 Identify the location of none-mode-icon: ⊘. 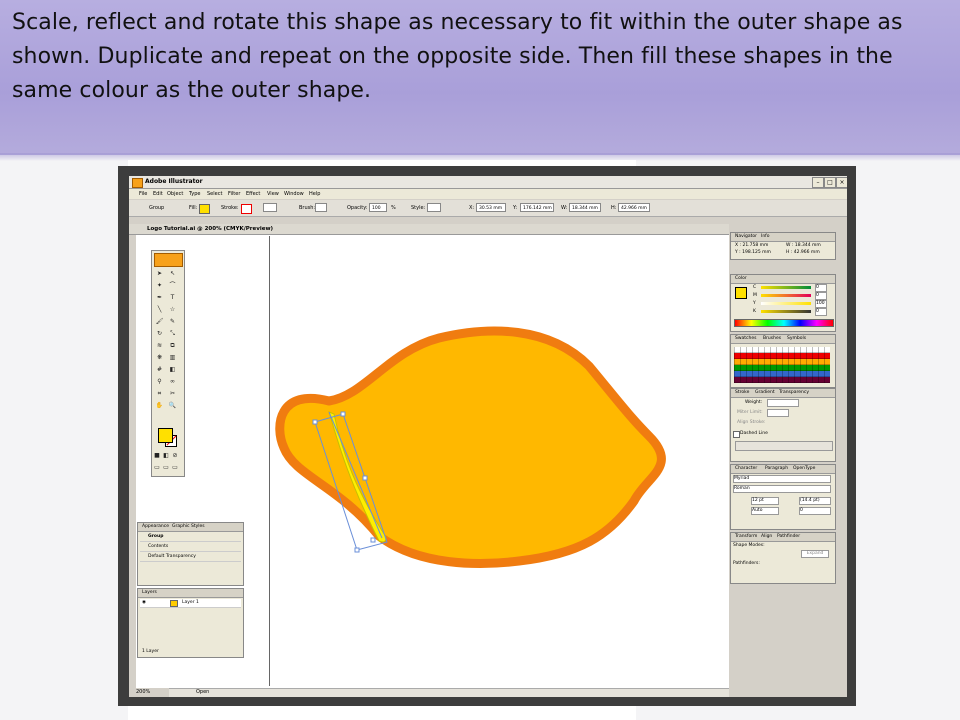
(175, 455).